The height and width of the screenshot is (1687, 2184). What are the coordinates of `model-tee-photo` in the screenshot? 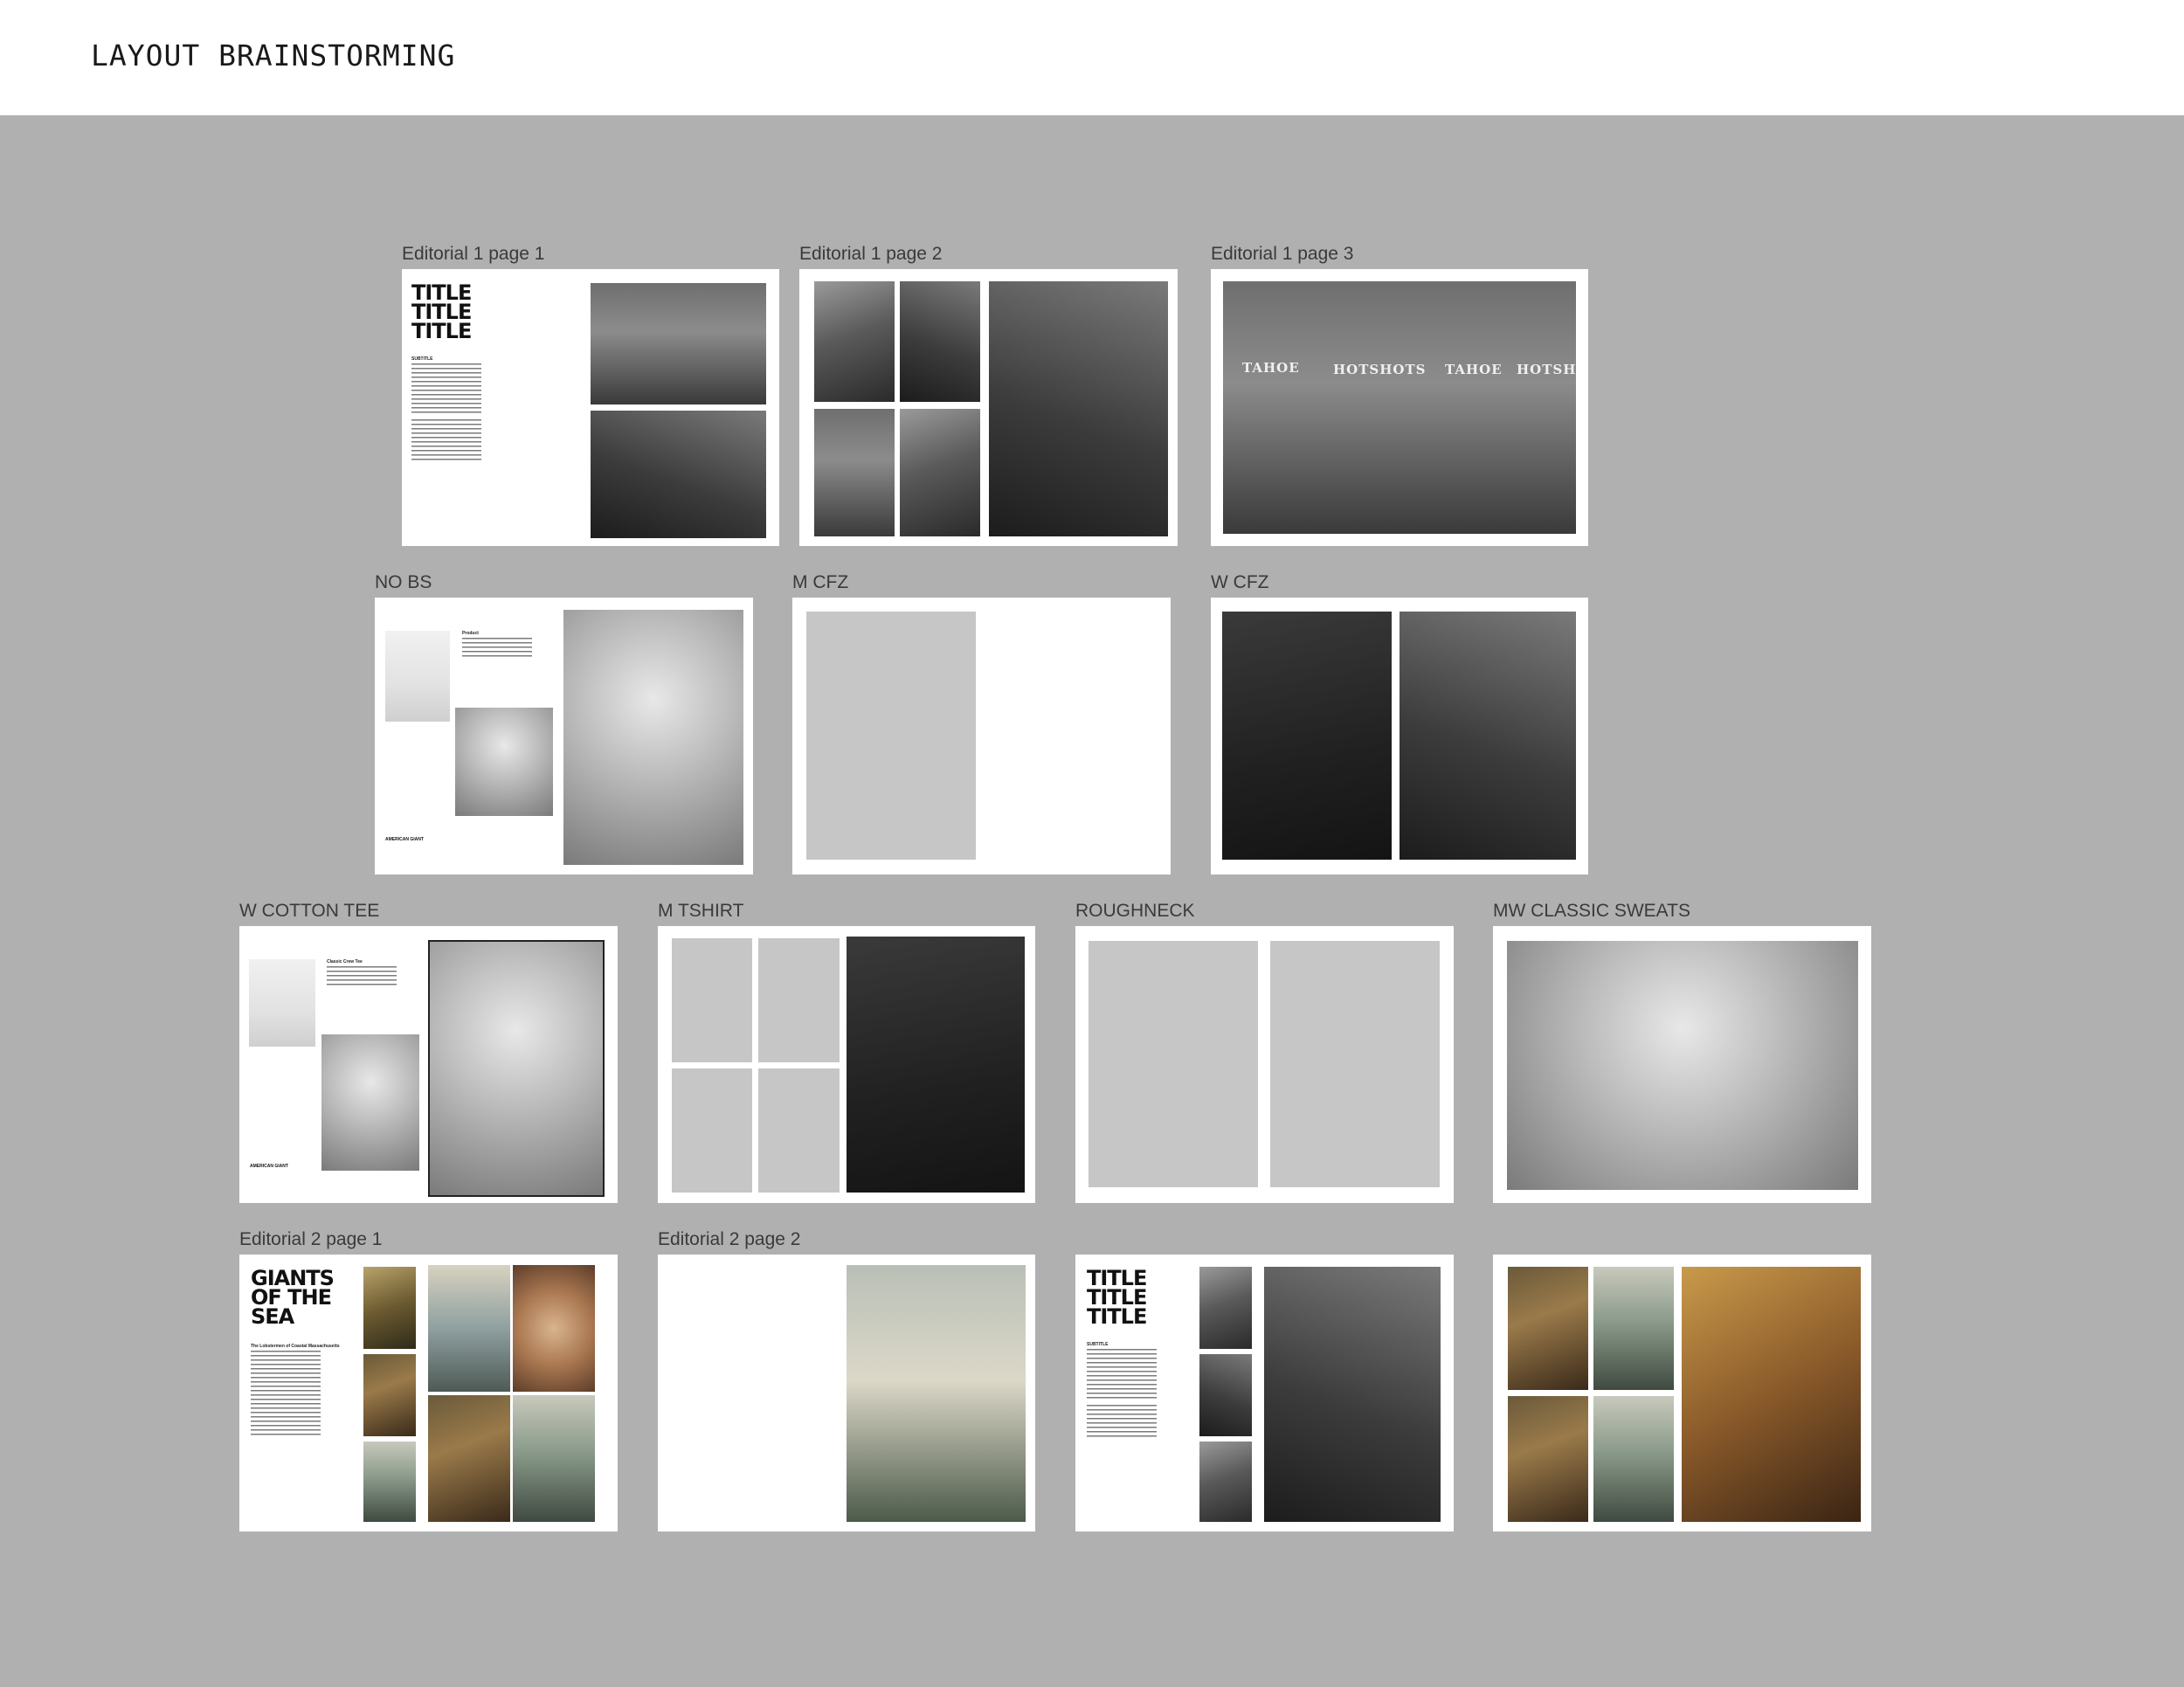 It's located at (370, 1102).